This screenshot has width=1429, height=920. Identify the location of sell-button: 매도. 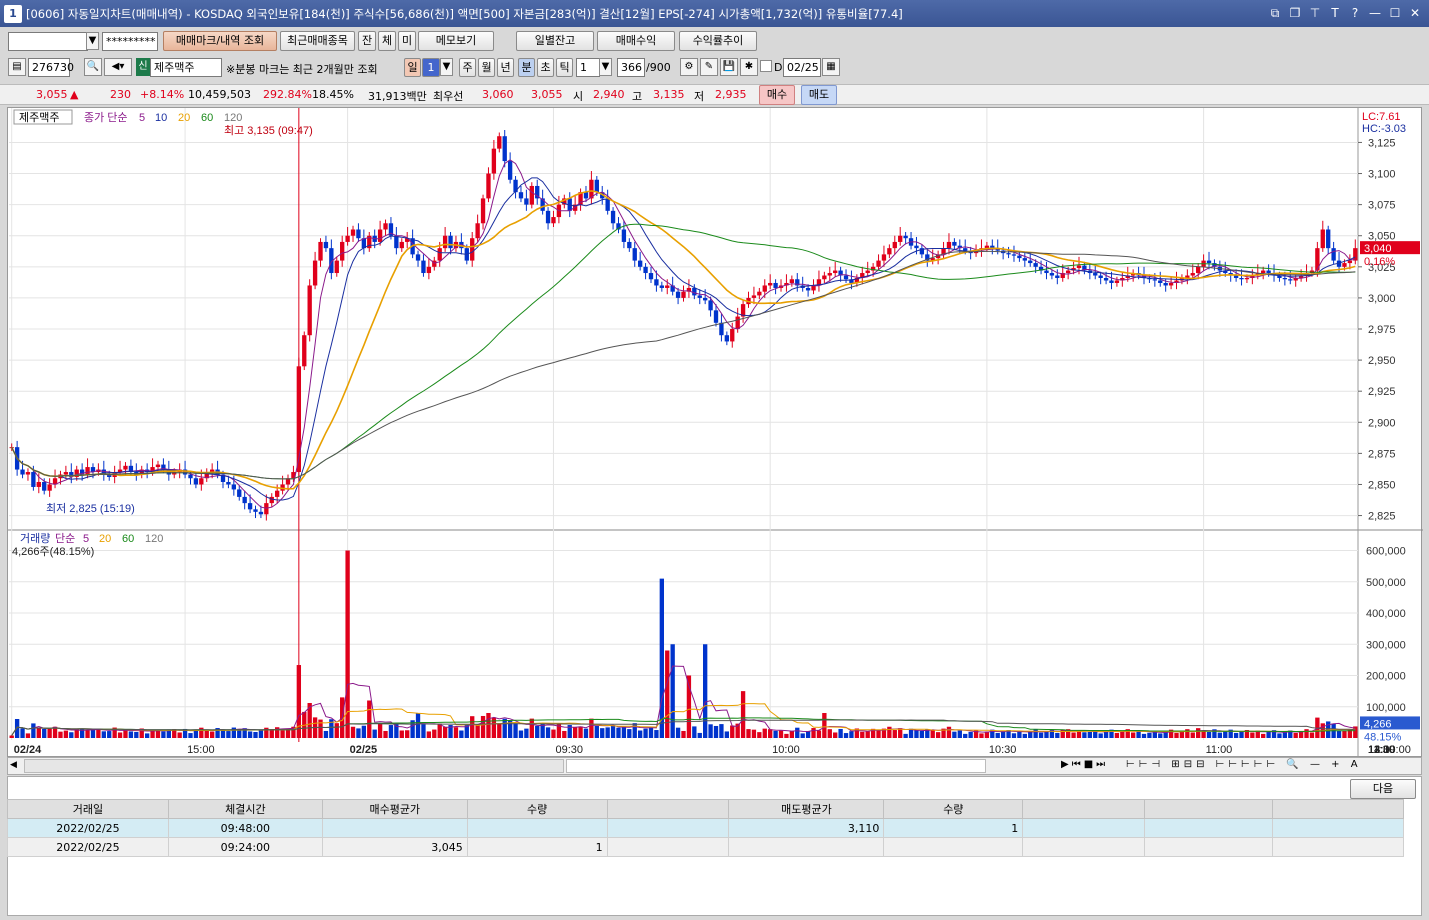
(819, 95).